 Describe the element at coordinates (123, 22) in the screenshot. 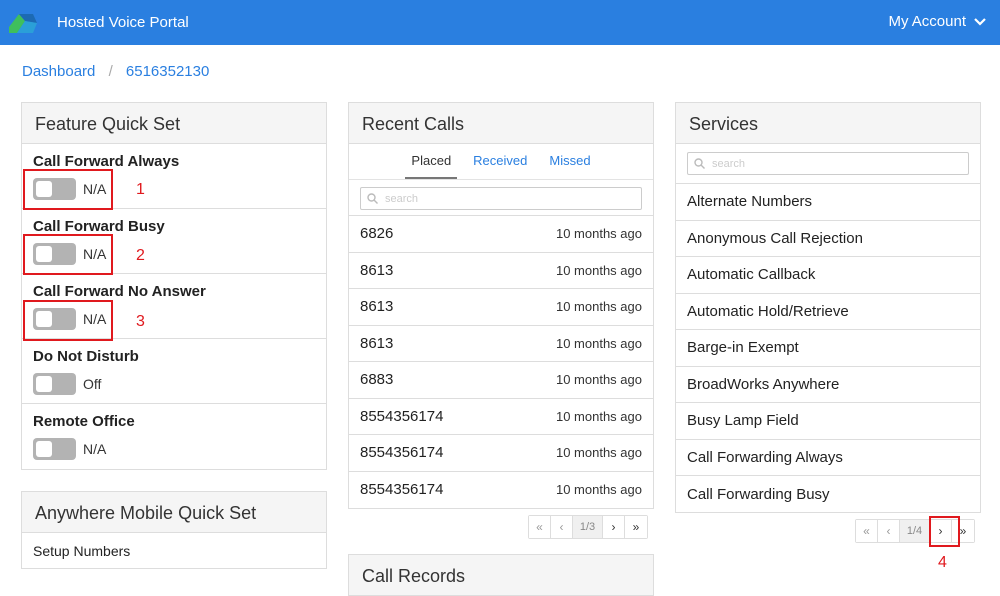

I see `app-title: Hosted Voice Portal` at that location.